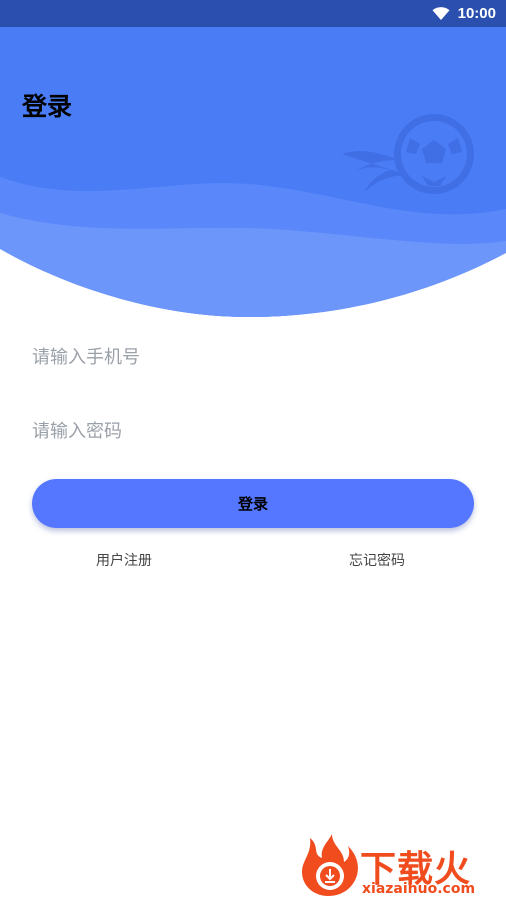 The image size is (506, 900). I want to click on page-title: 登录, so click(47, 106).